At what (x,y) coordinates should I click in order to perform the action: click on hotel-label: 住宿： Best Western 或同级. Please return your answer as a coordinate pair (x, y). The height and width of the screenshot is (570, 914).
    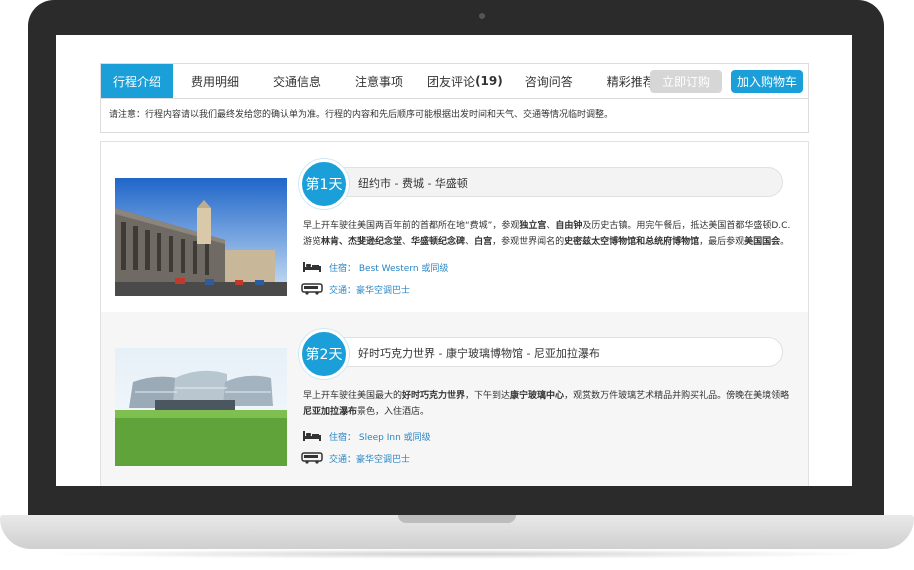
    Looking at the image, I should click on (388, 267).